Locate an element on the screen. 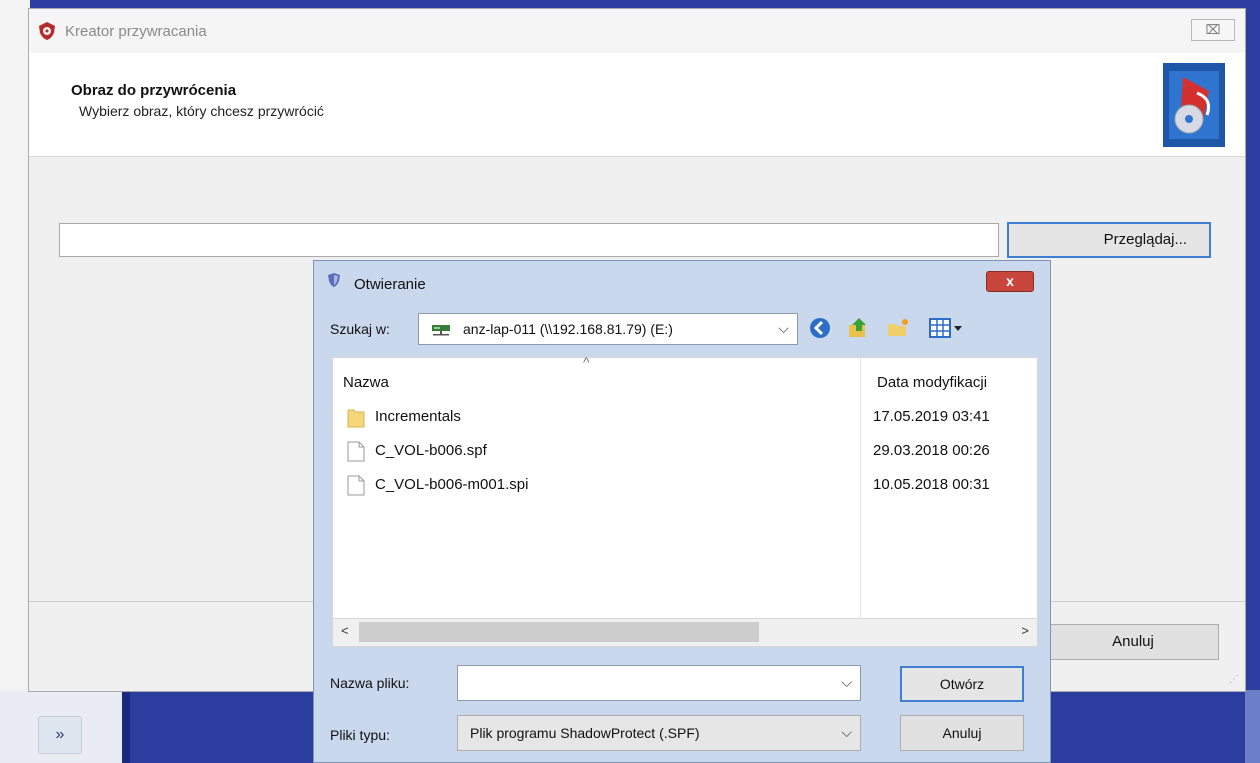 The width and height of the screenshot is (1260, 763). file-type-value: Plik programu ShadowProtect (.SPF) is located at coordinates (585, 733).